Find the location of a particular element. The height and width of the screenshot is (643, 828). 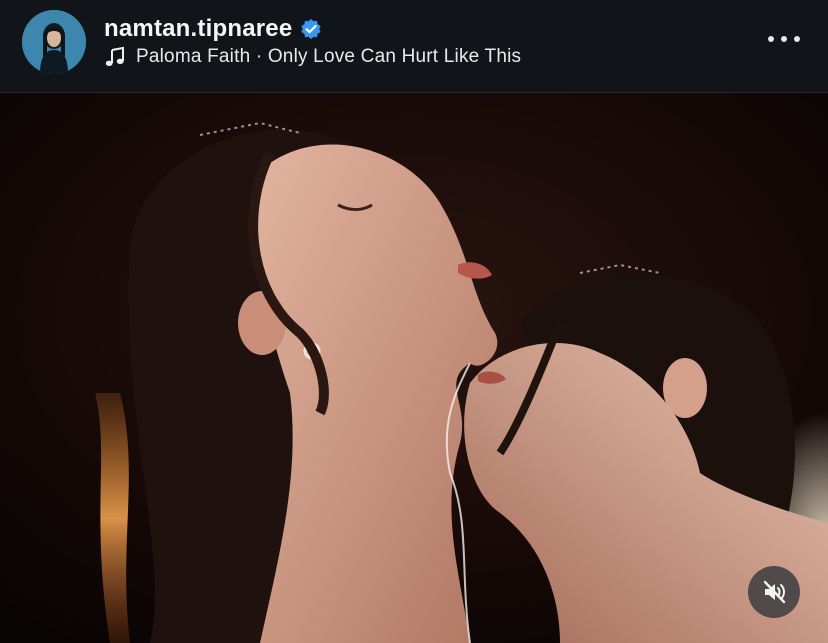

avatar is located at coordinates (54, 42).